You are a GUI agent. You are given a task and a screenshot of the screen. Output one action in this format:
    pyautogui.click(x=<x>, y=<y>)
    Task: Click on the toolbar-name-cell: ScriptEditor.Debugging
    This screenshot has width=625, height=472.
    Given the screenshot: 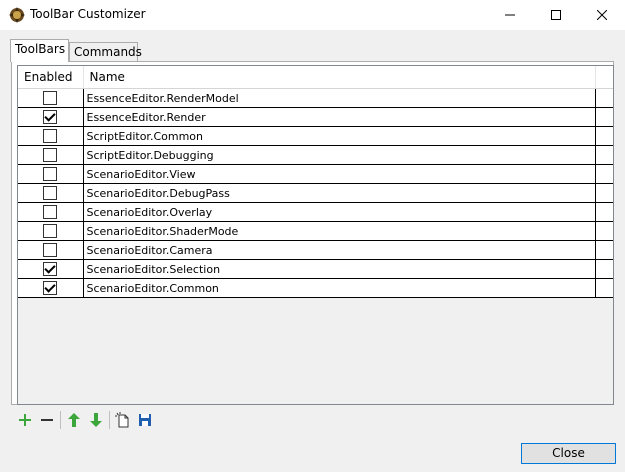 What is the action you would take?
    pyautogui.click(x=339, y=155)
    